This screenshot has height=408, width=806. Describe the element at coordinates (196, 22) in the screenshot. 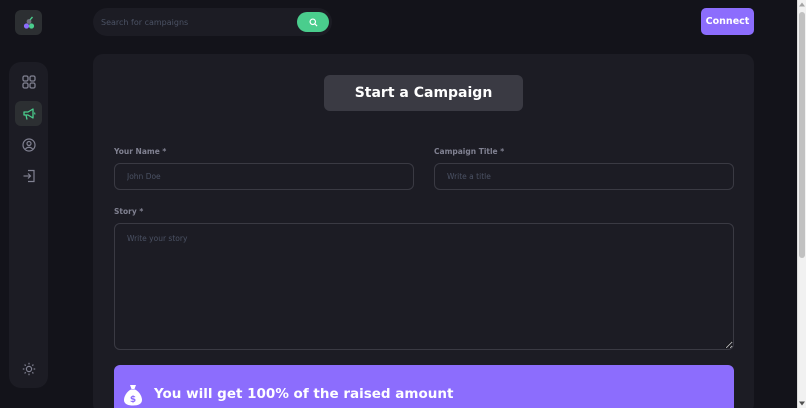

I see `search-input` at that location.